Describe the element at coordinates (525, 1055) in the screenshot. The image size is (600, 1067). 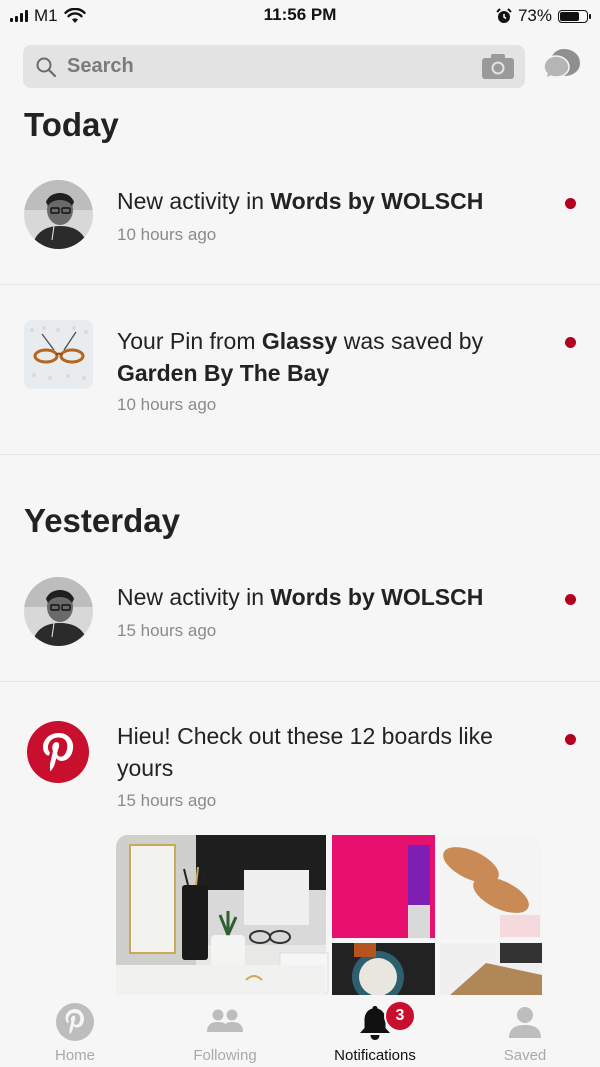
I see `tab-label-saved: Saved` at that location.